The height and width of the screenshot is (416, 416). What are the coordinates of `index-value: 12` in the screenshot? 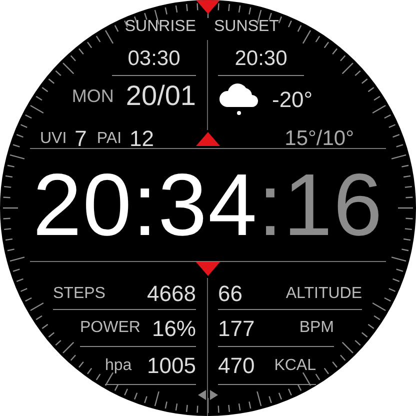 It's located at (142, 139).